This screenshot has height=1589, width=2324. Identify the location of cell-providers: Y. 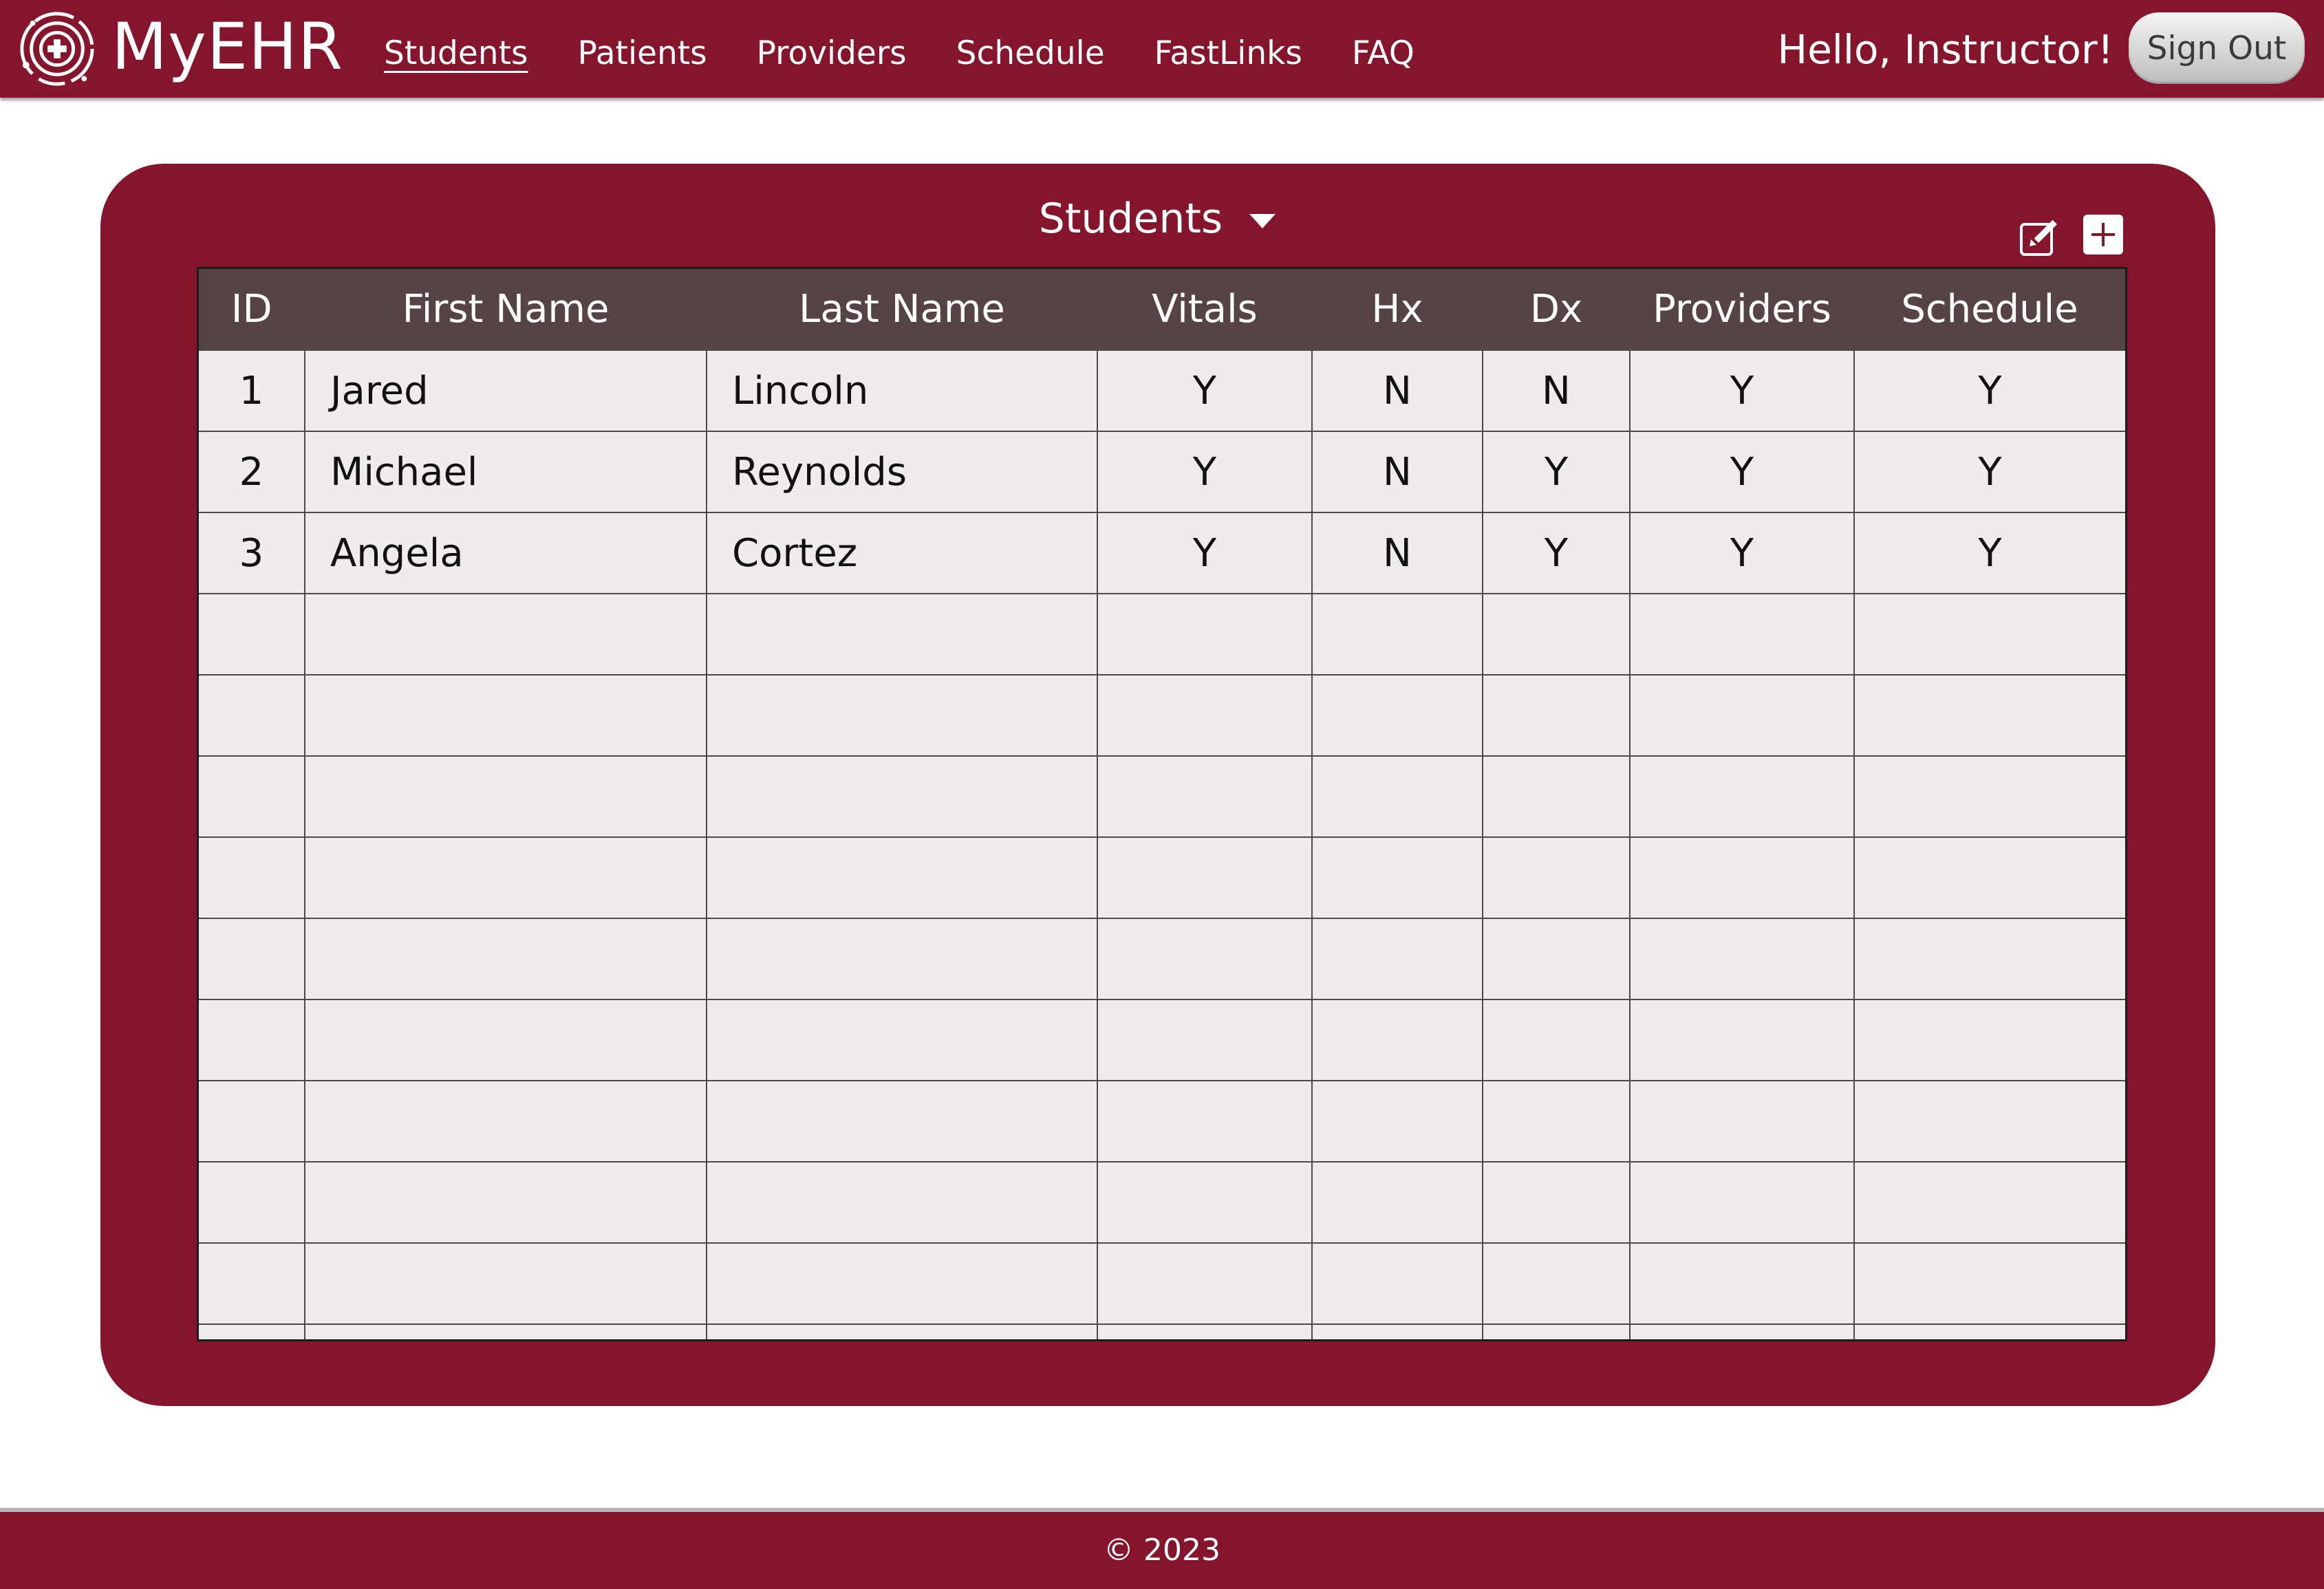
(1742, 472).